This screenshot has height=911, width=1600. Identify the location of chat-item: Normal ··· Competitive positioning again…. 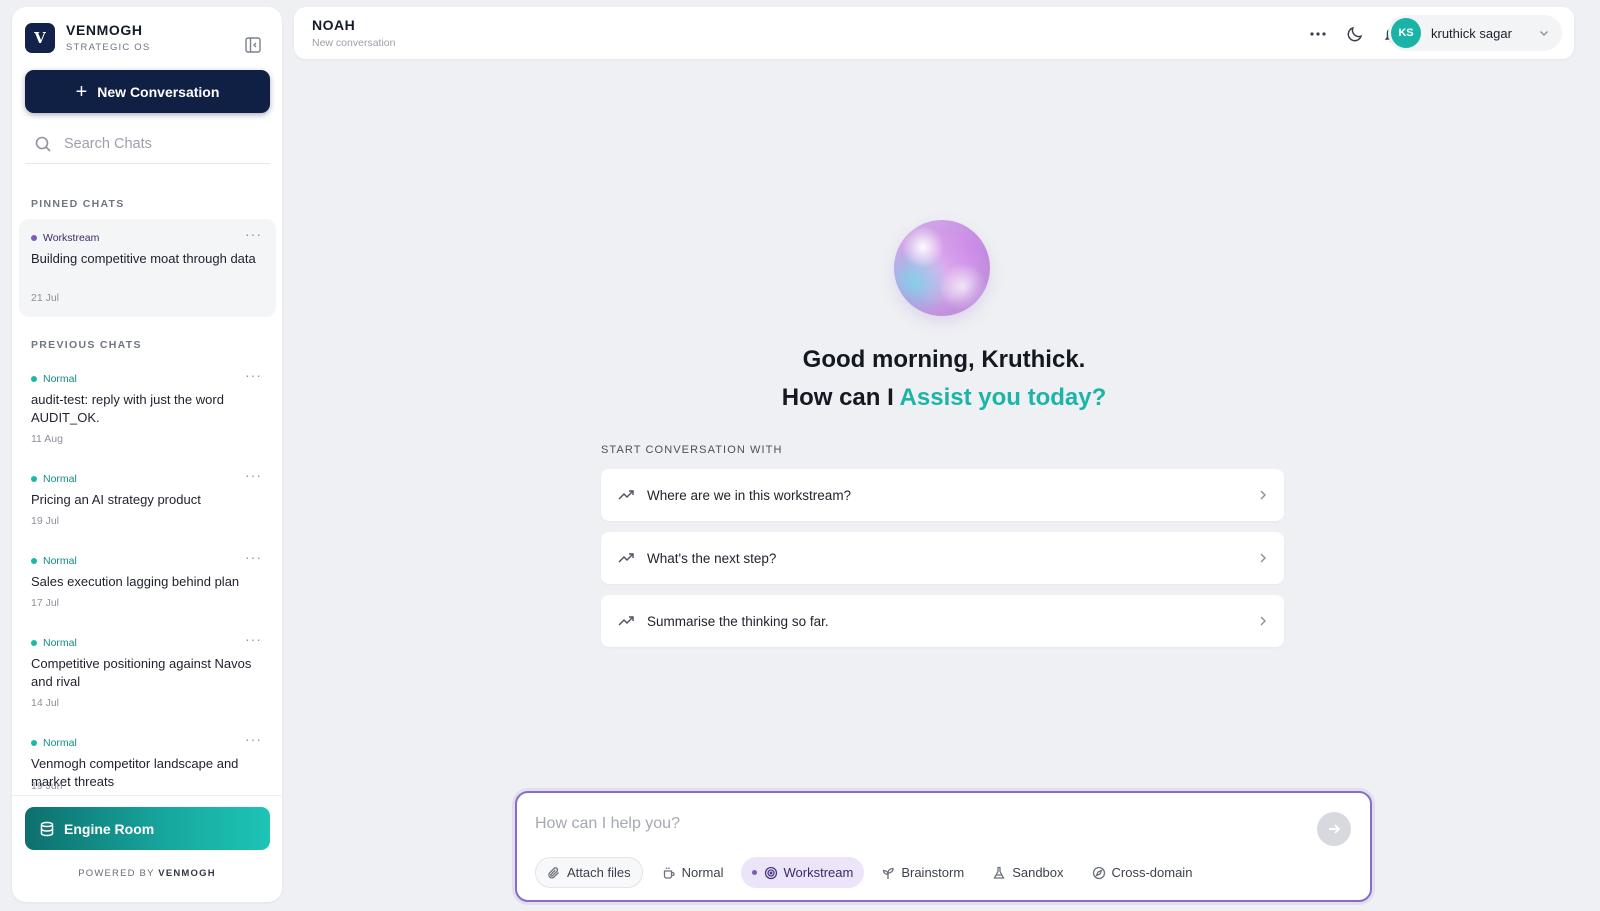
(147, 670).